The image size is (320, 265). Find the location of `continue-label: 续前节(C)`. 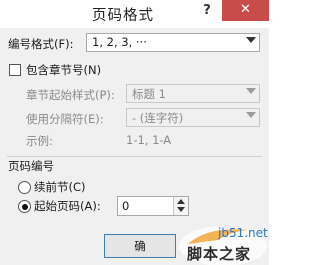

continue-label: 续前节(C) is located at coordinates (60, 187).